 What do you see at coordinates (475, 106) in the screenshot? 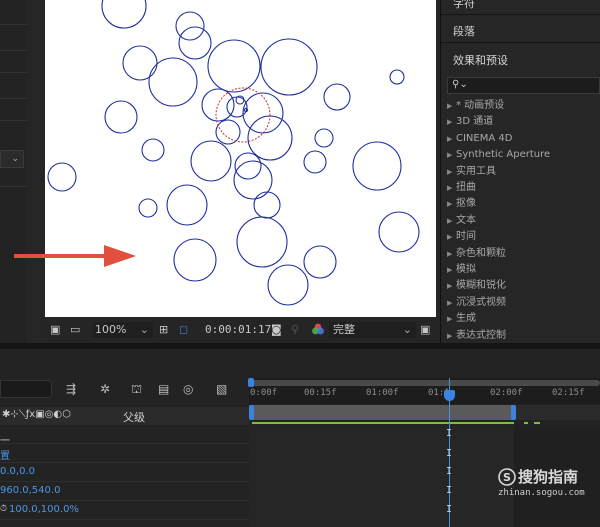
I see `effects-category-item: ▶ * 动画预设` at bounding box center [475, 106].